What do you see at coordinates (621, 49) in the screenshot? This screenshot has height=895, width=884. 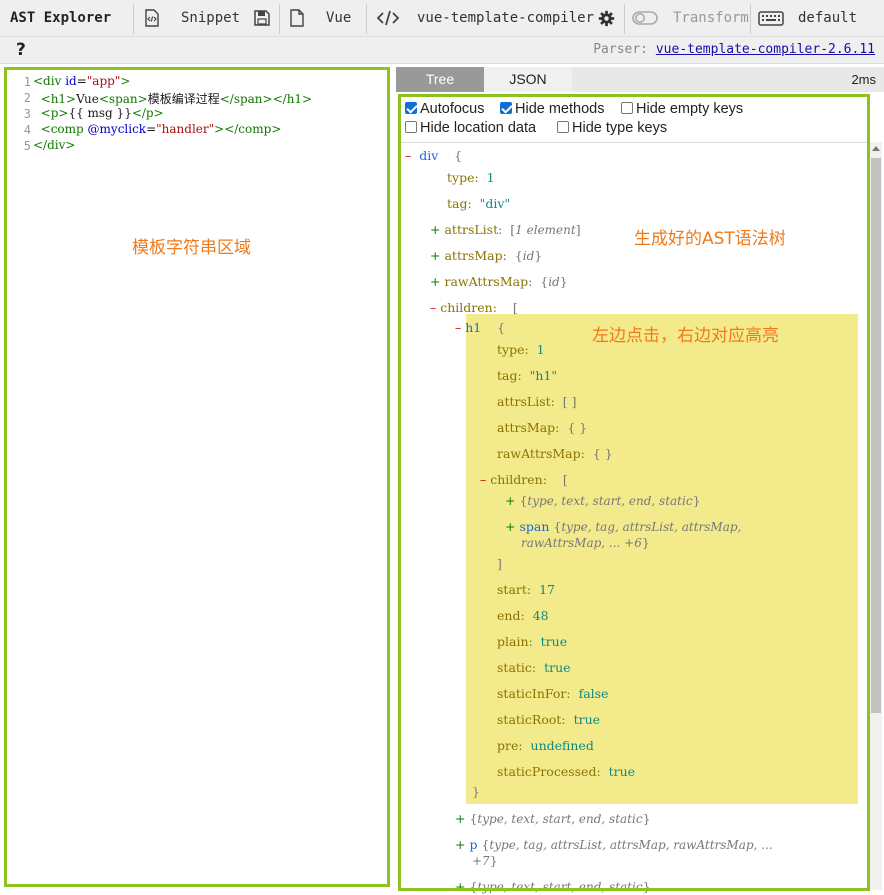 I see `parser-prefix: Parser:` at bounding box center [621, 49].